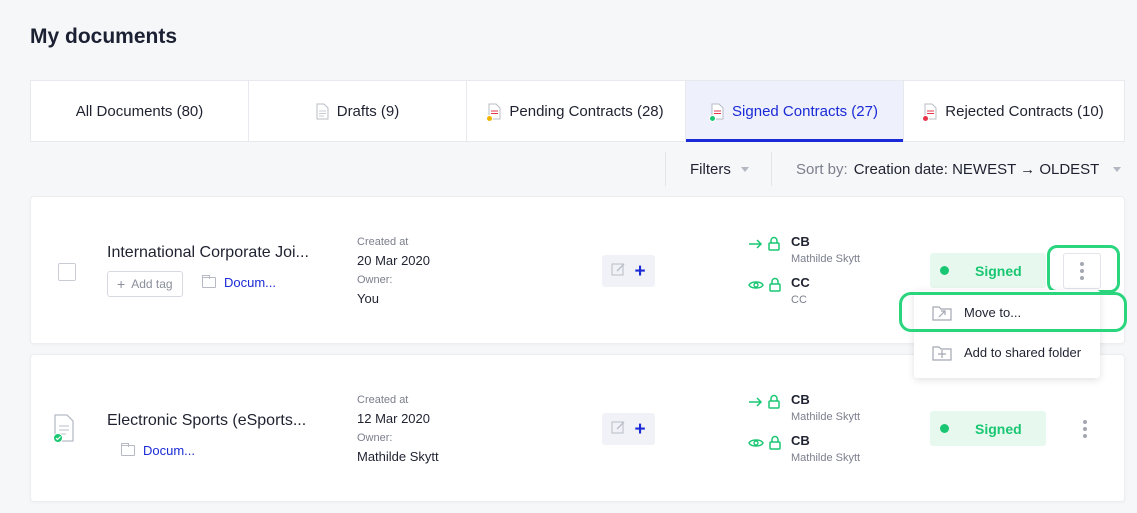  Describe the element at coordinates (1024, 111) in the screenshot. I see `tab-label: Rejected Contracts (10)` at that location.